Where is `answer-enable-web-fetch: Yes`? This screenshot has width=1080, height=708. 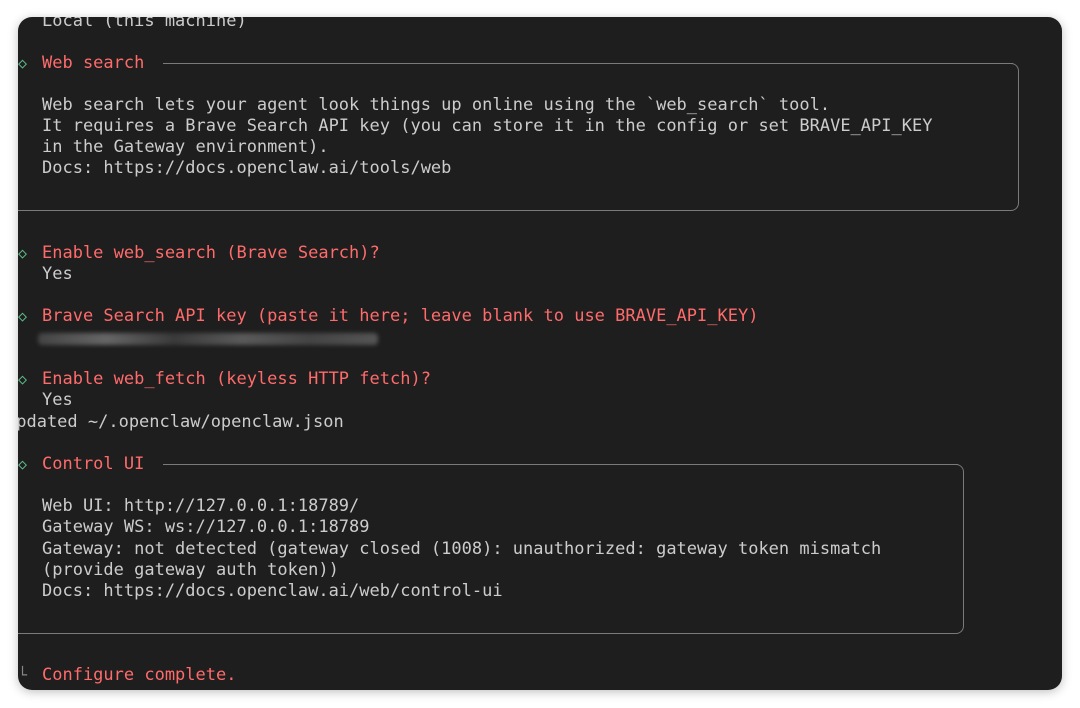
answer-enable-web-fetch: Yes is located at coordinates (57, 400).